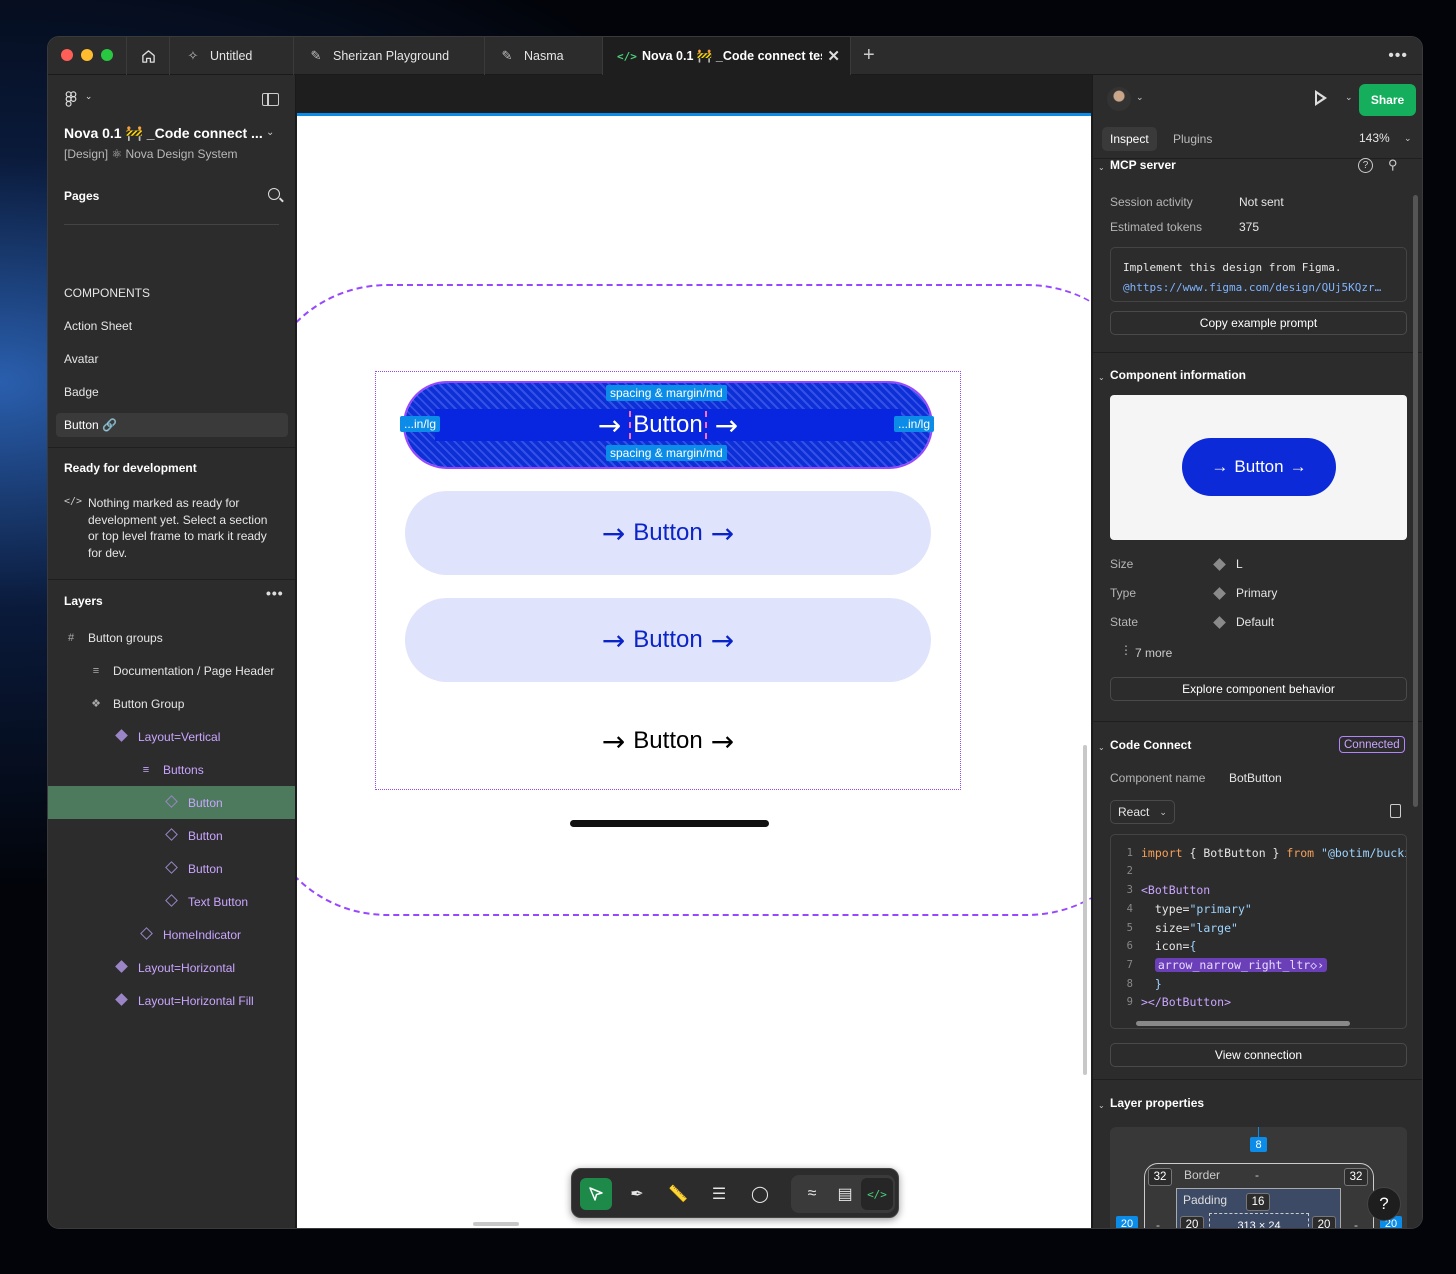 Image resolution: width=1456 pixels, height=1274 pixels. Describe the element at coordinates (1219, 593) in the screenshot. I see `variant-icon` at that location.